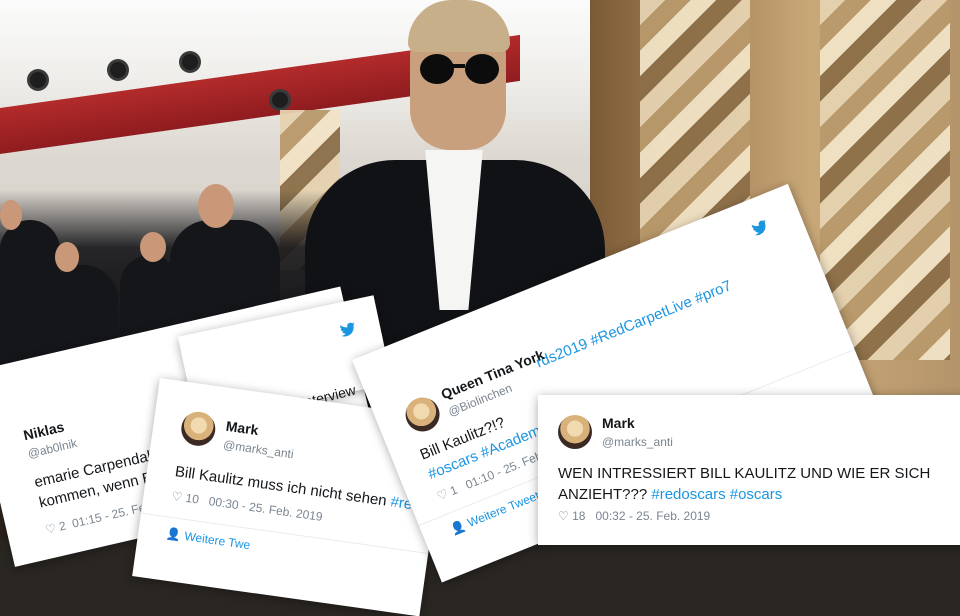  I want to click on like-count: 18, so click(579, 516).